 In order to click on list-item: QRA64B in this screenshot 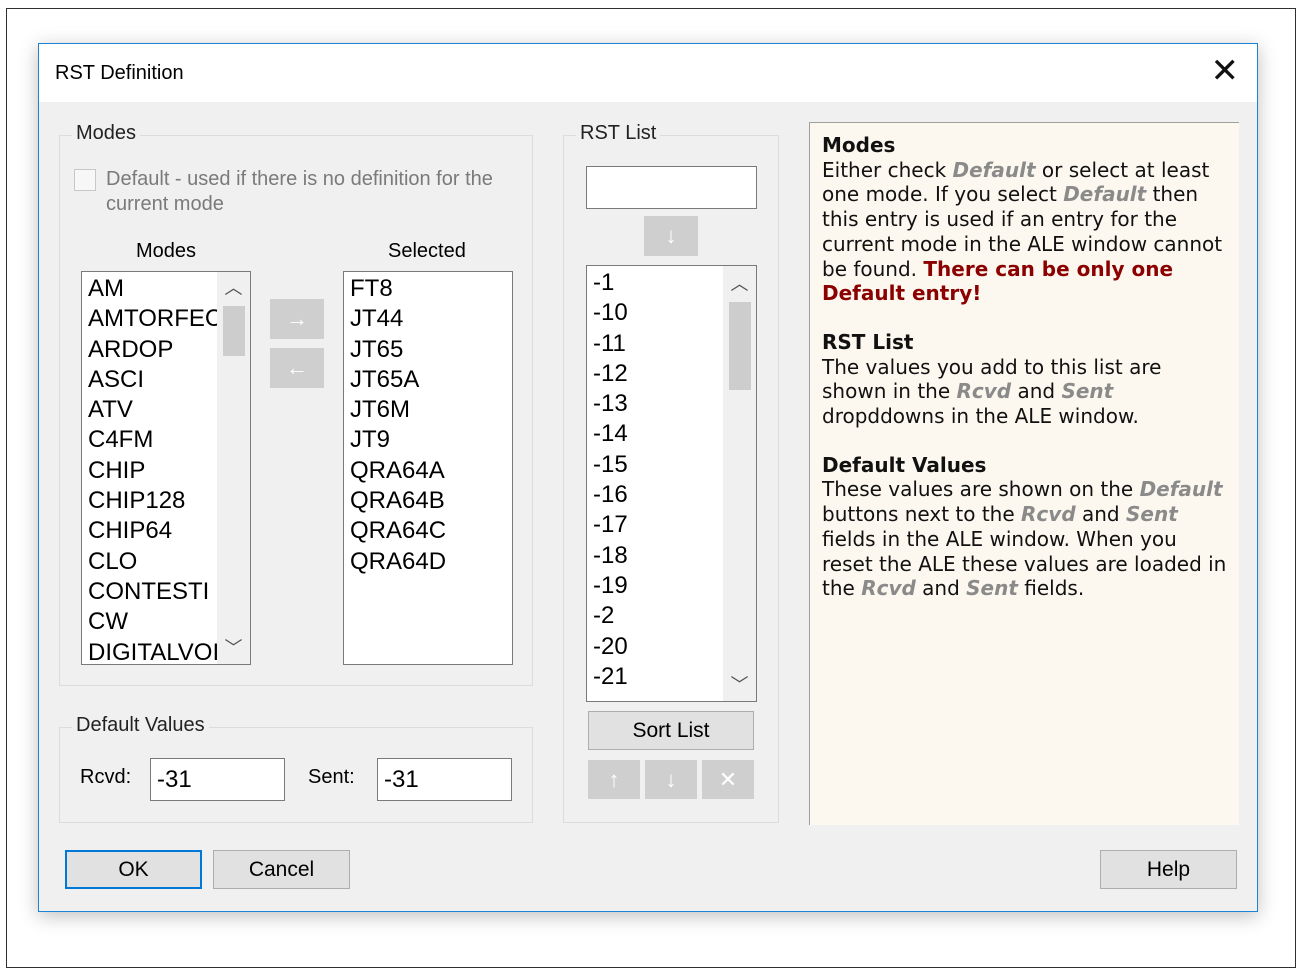, I will do `click(431, 501)`.